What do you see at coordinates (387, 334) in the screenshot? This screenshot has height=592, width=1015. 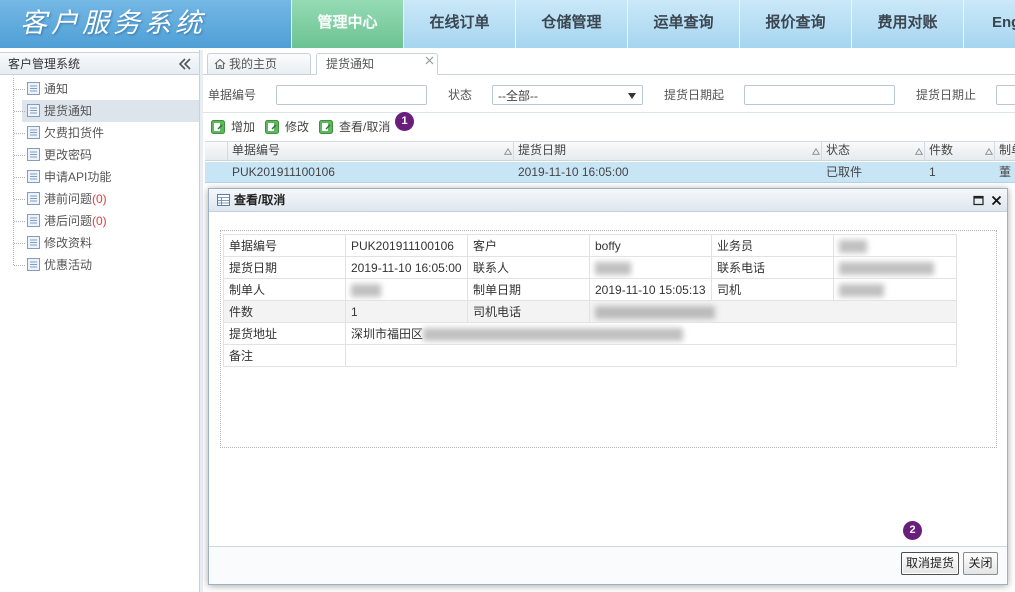 I see `address-value: 深圳市福田区` at bounding box center [387, 334].